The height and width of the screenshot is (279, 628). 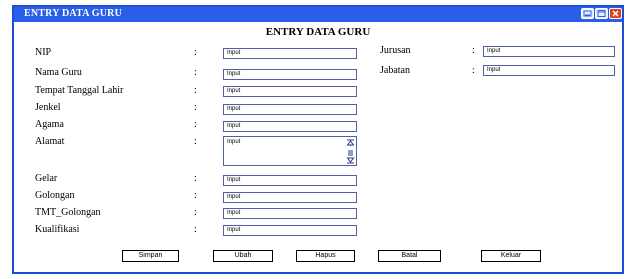 What do you see at coordinates (79, 90) in the screenshot?
I see `tempat-tanggal-lahir-label: Tempat Tanggal Lahir` at bounding box center [79, 90].